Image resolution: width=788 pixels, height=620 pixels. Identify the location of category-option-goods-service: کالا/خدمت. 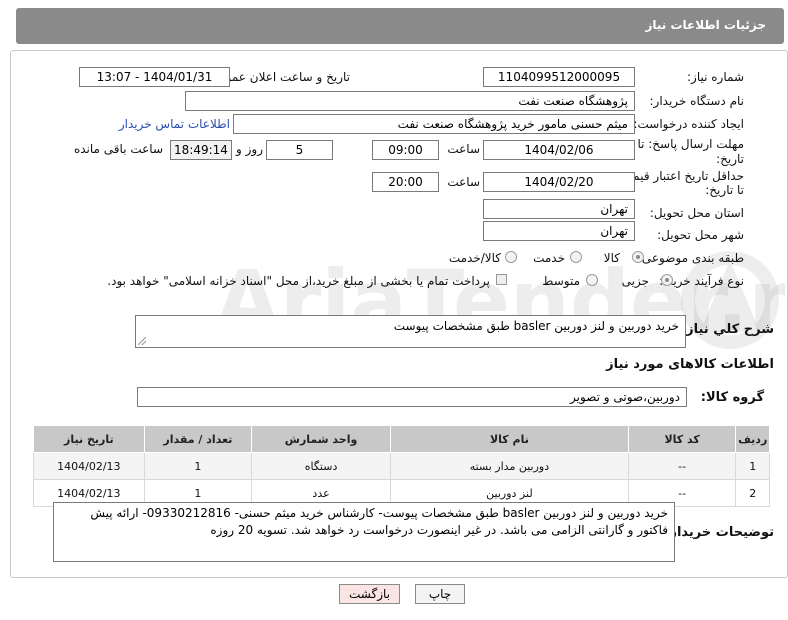
(474, 258).